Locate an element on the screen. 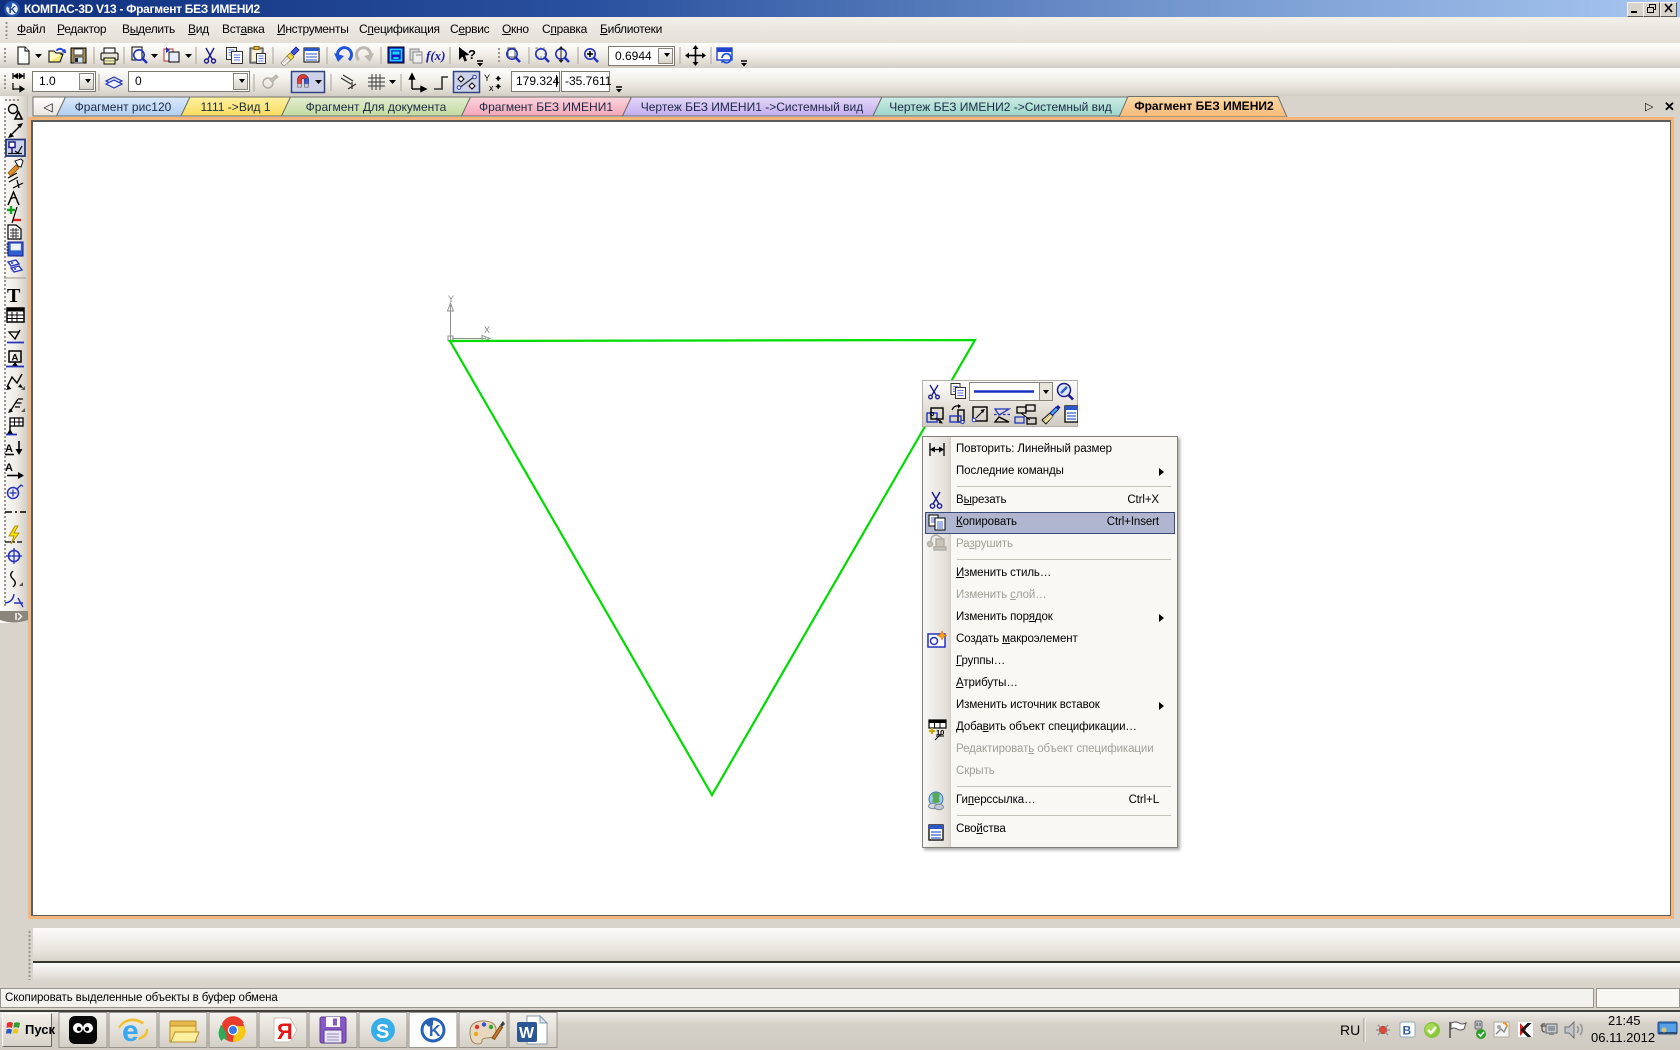 This screenshot has height=1050, width=1680. svg-text: f(x) is located at coordinates (436, 55).